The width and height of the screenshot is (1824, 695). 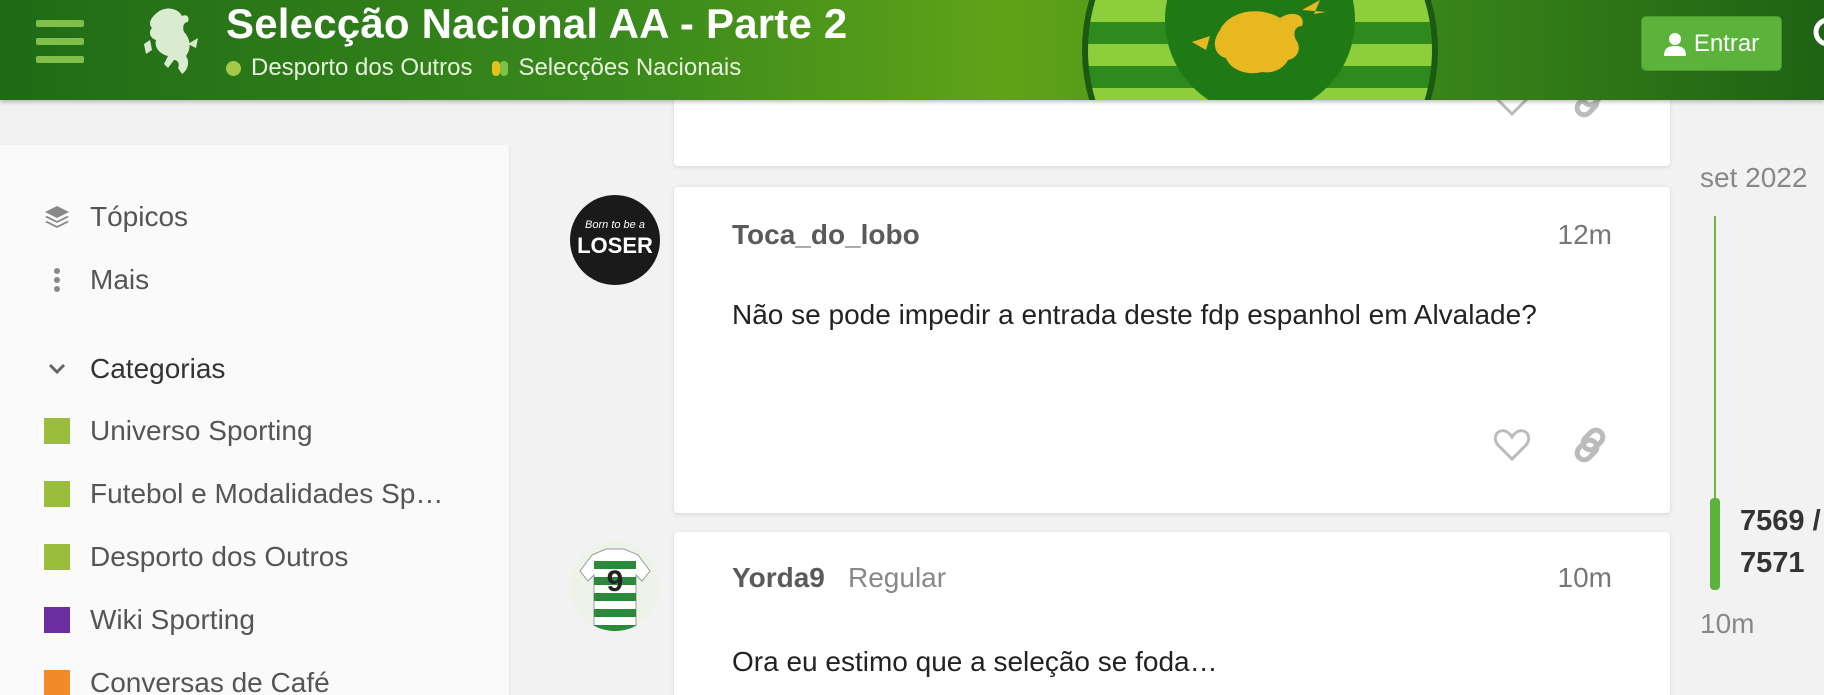 What do you see at coordinates (362, 67) in the screenshot?
I see `breadcrumb-label: Desporto dos Outros` at bounding box center [362, 67].